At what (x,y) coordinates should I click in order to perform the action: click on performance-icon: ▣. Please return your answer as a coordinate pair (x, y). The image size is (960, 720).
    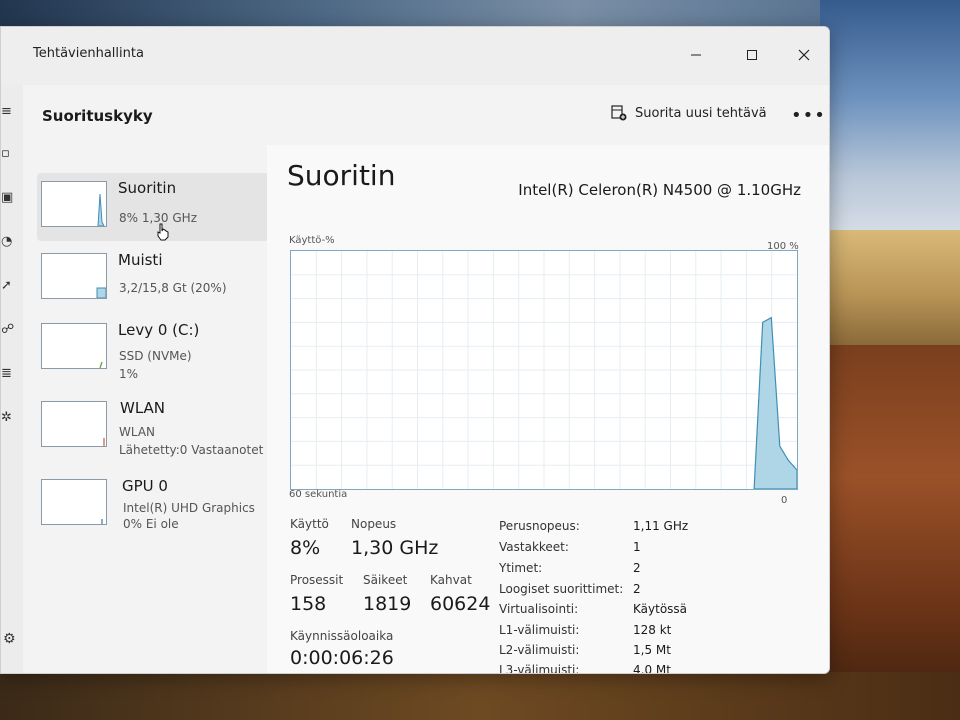
    Looking at the image, I should click on (8, 198).